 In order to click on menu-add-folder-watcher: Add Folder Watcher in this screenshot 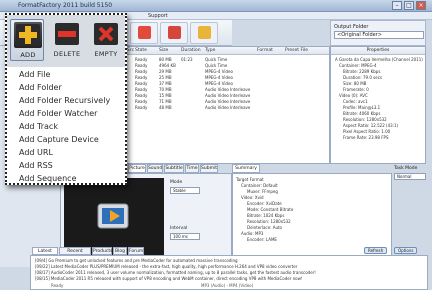, I will do `click(58, 113)`.